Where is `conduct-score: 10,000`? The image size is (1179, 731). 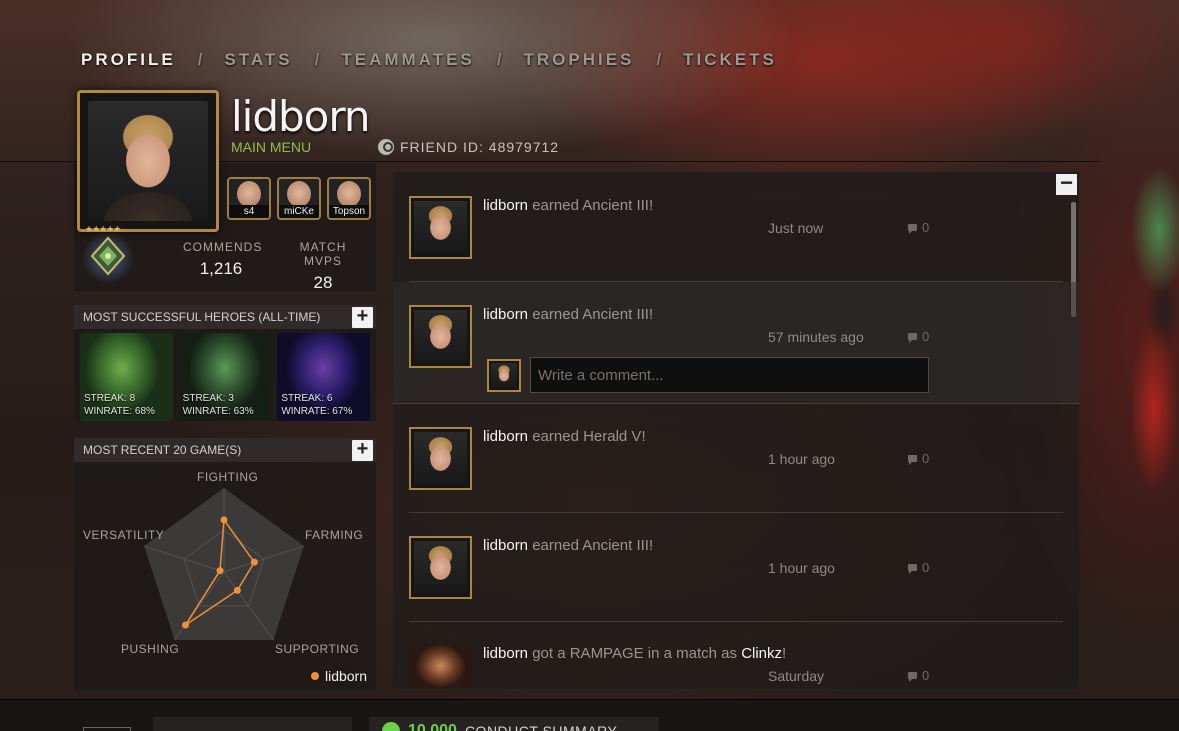 conduct-score: 10,000 is located at coordinates (432, 726).